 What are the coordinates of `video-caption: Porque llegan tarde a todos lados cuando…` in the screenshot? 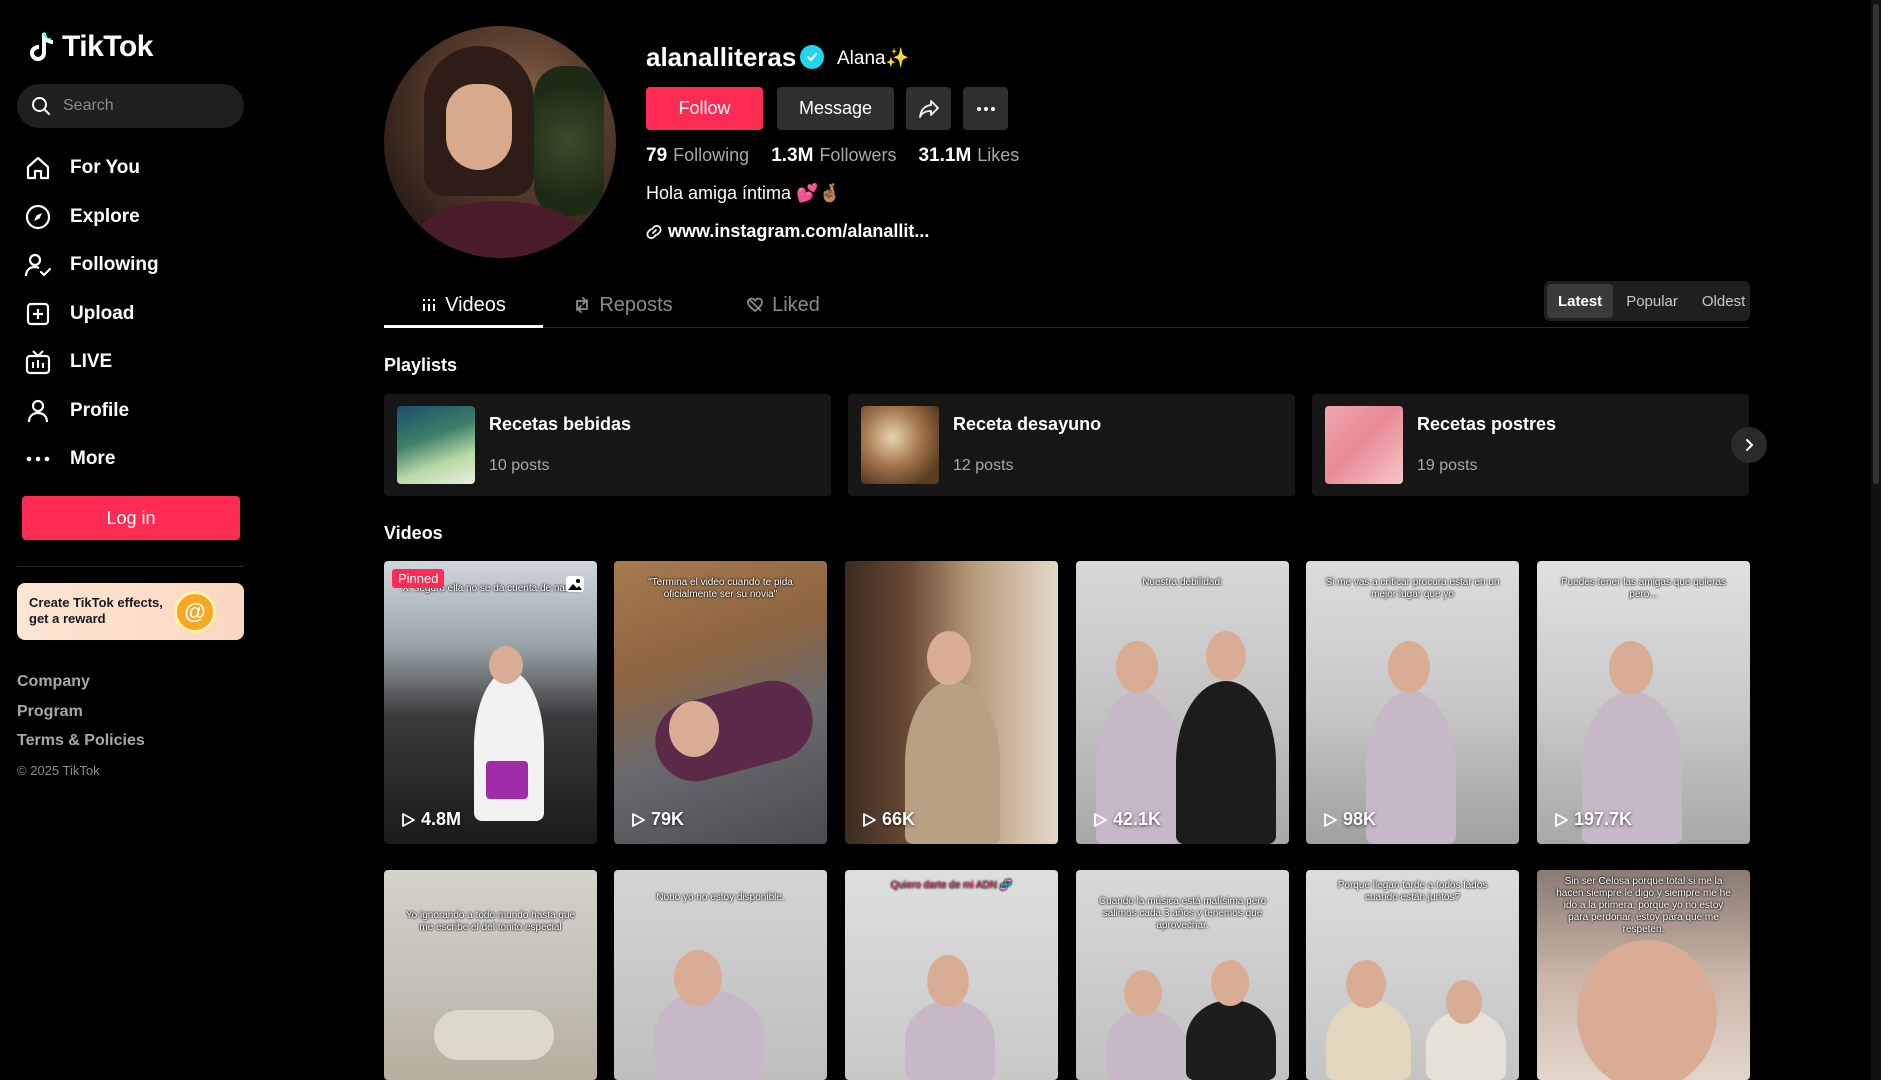 It's located at (1412, 891).